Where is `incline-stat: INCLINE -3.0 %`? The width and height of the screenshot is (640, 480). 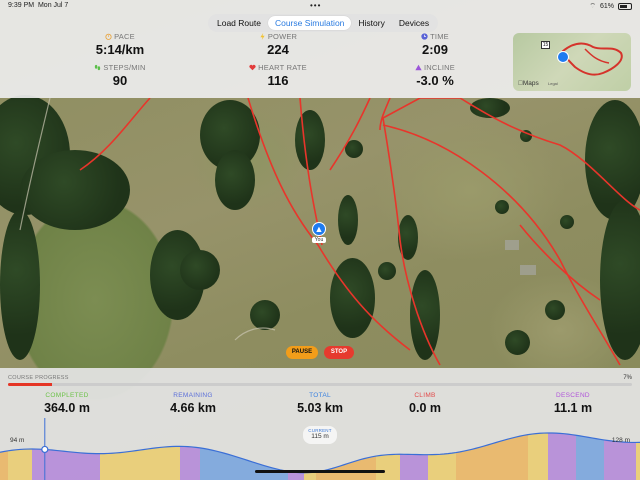 incline-stat: INCLINE -3.0 % is located at coordinates (435, 75).